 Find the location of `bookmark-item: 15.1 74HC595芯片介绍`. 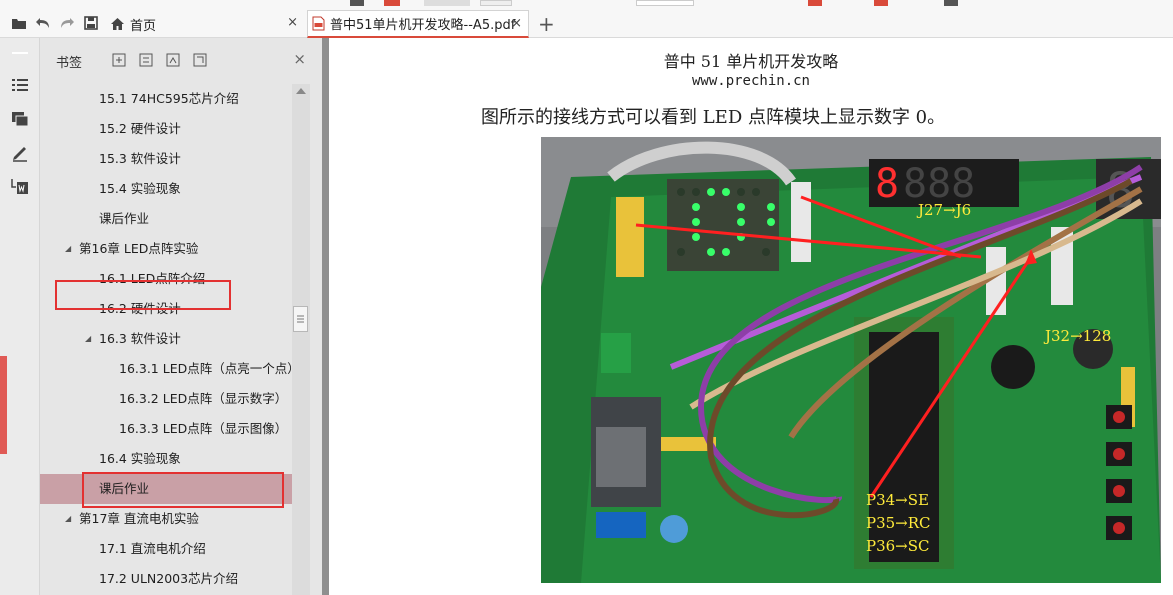

bookmark-item: 15.1 74HC595芯片介绍 is located at coordinates (166, 99).